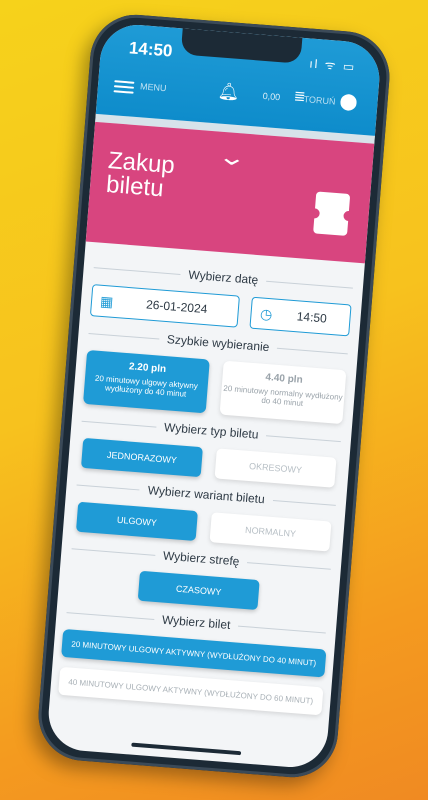  Describe the element at coordinates (106, 301) in the screenshot. I see `calendar-icon: ▦` at that location.